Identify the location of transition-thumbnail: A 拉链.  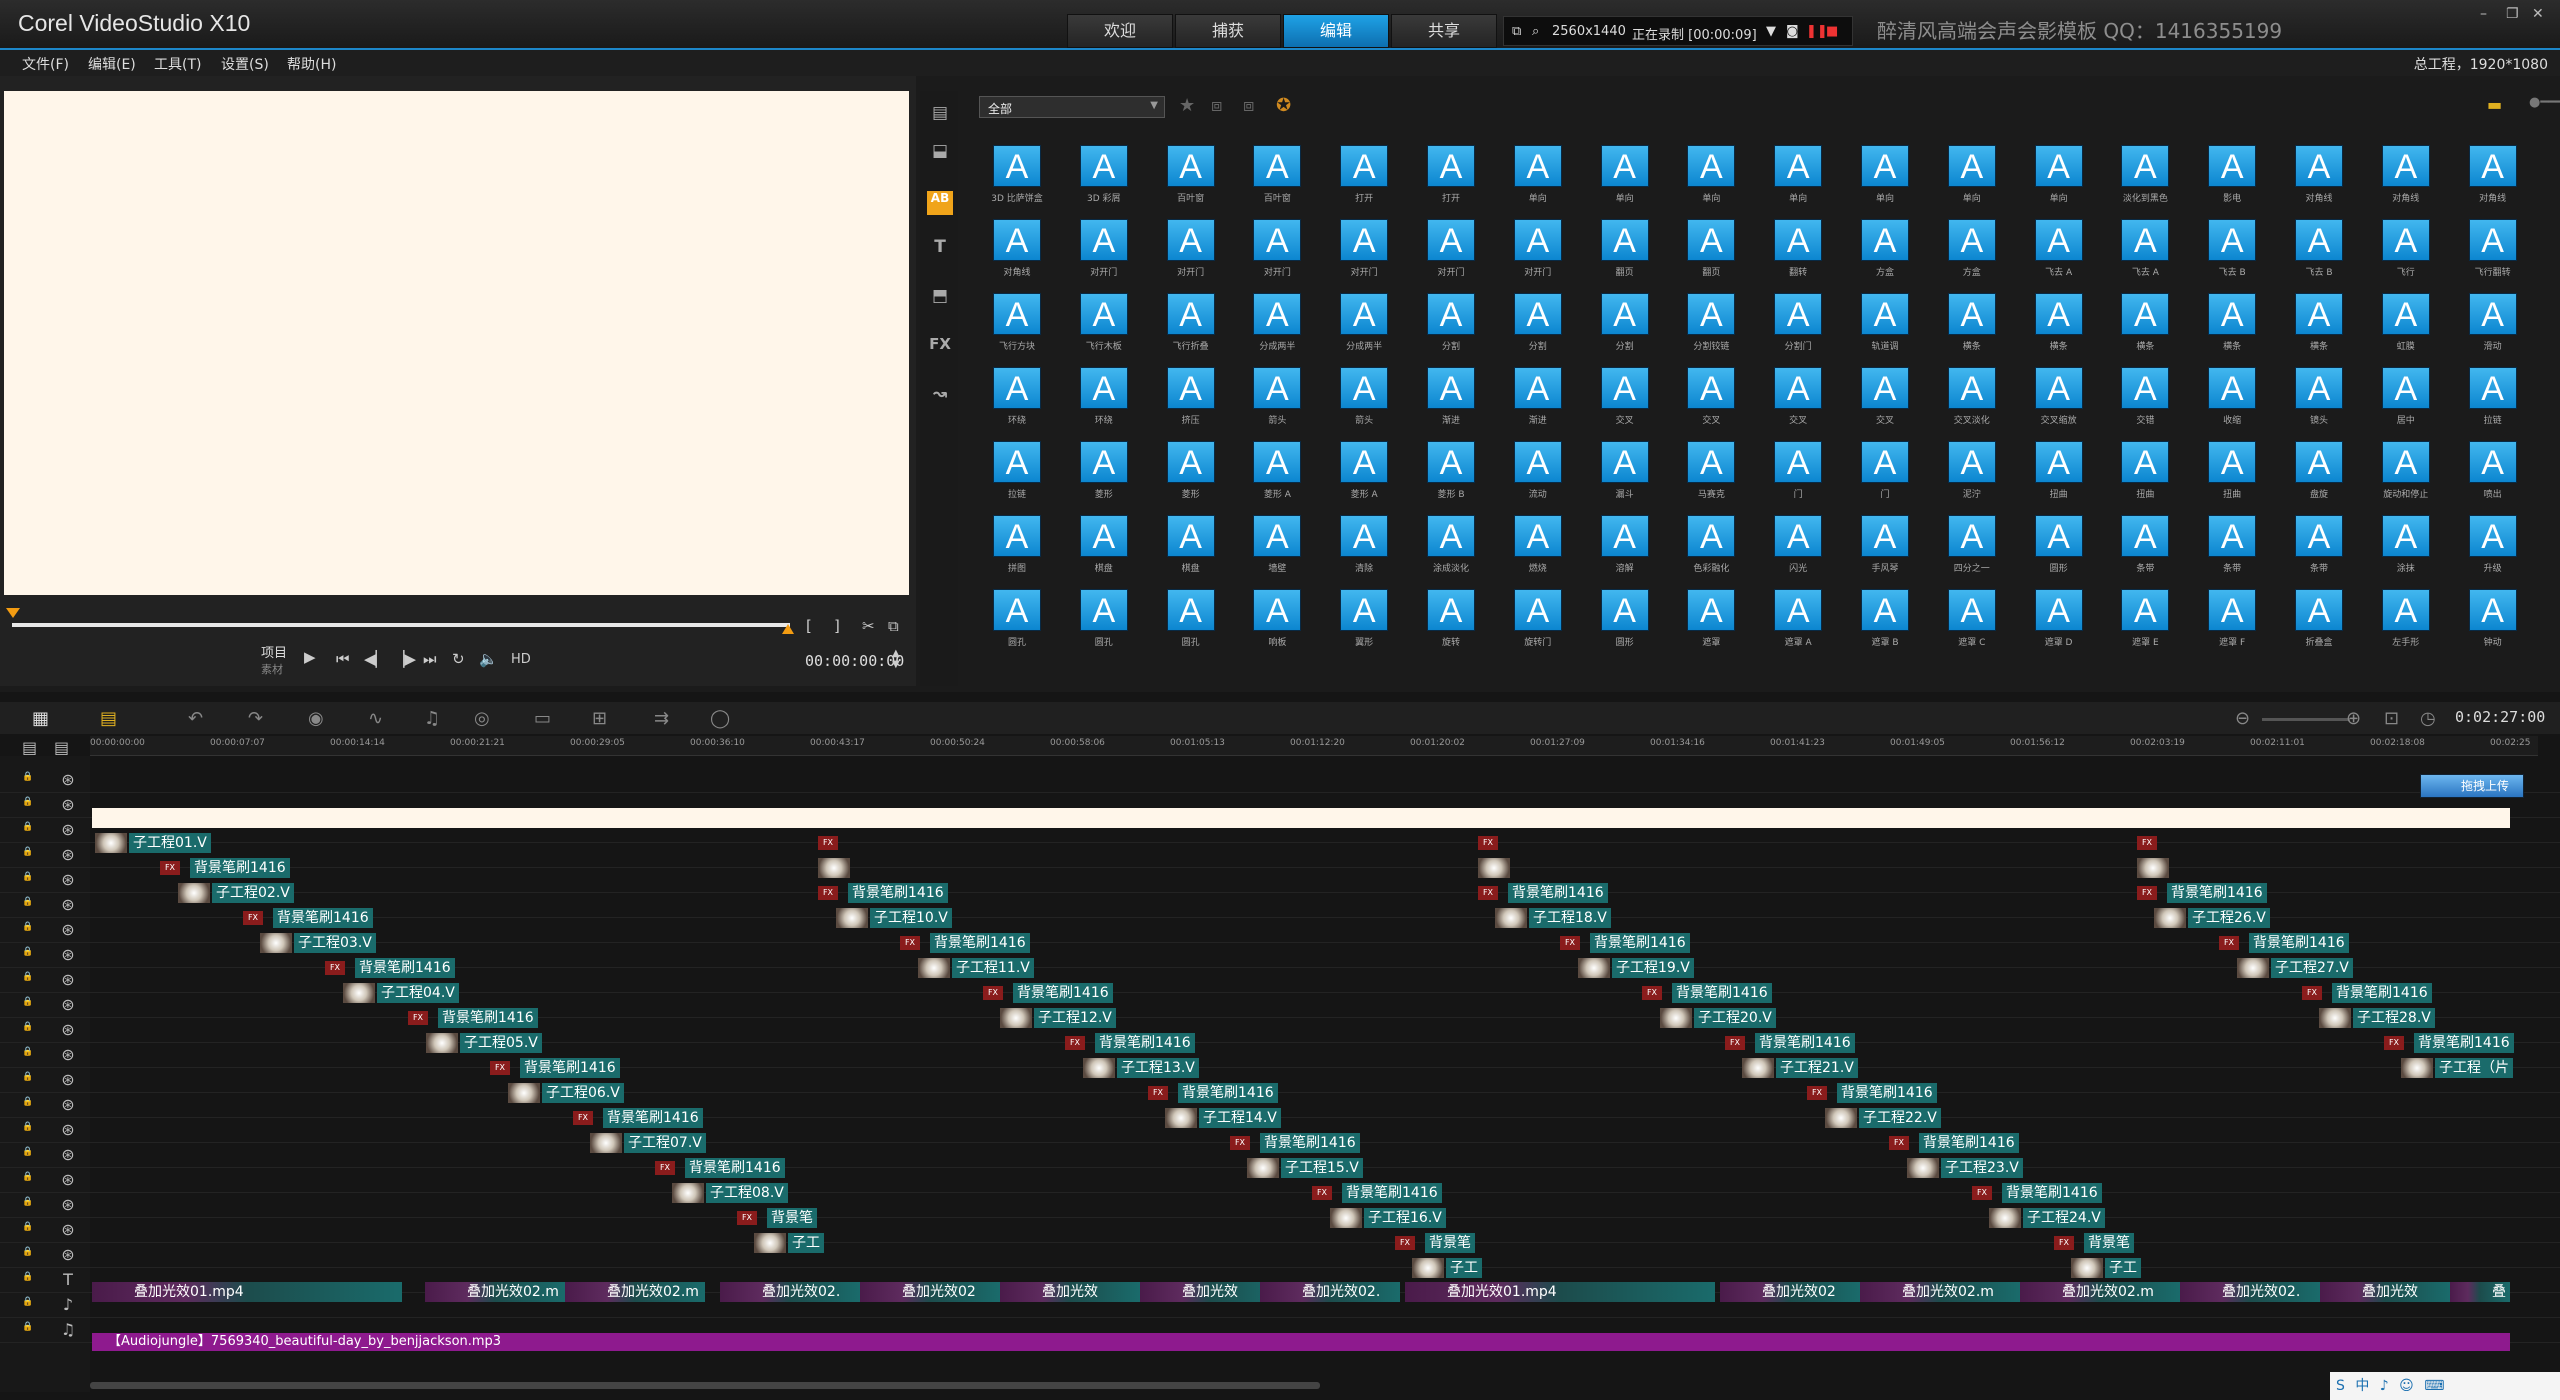
(2490, 398).